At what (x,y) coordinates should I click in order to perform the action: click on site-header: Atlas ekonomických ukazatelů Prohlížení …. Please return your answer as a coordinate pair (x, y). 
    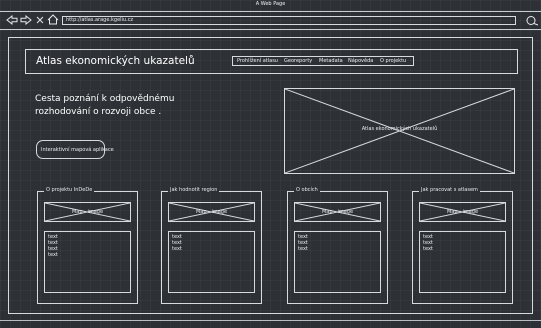
    Looking at the image, I should click on (271, 61).